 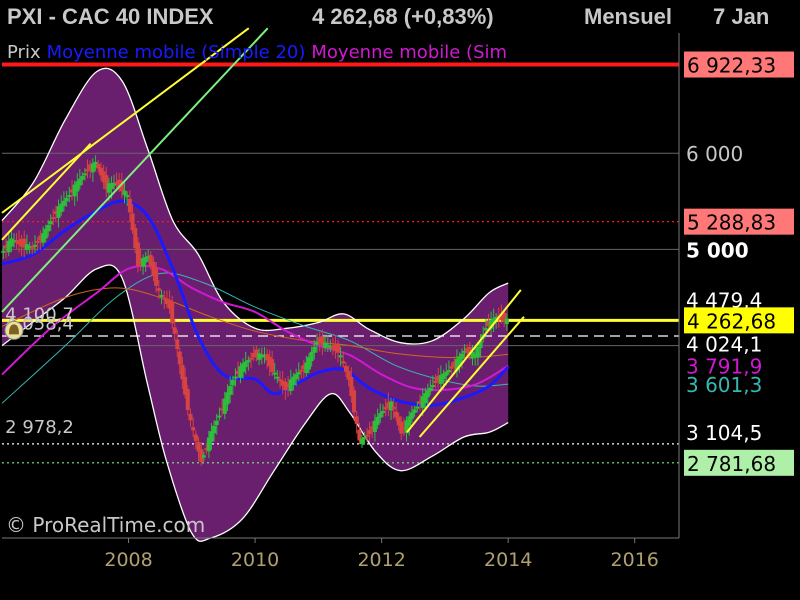 I want to click on axis-price-label: 3 601,3, so click(x=724, y=385).